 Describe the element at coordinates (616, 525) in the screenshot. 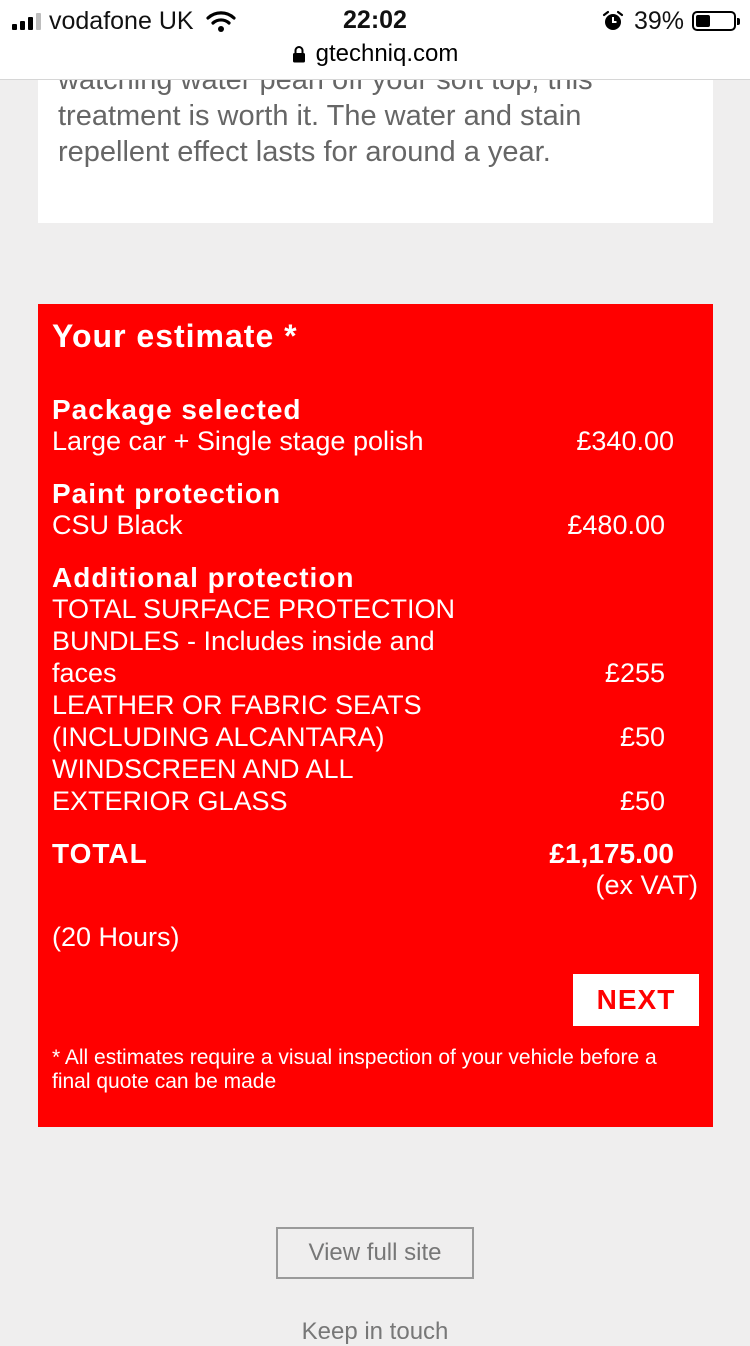

I see `paint-price: £480.00` at that location.